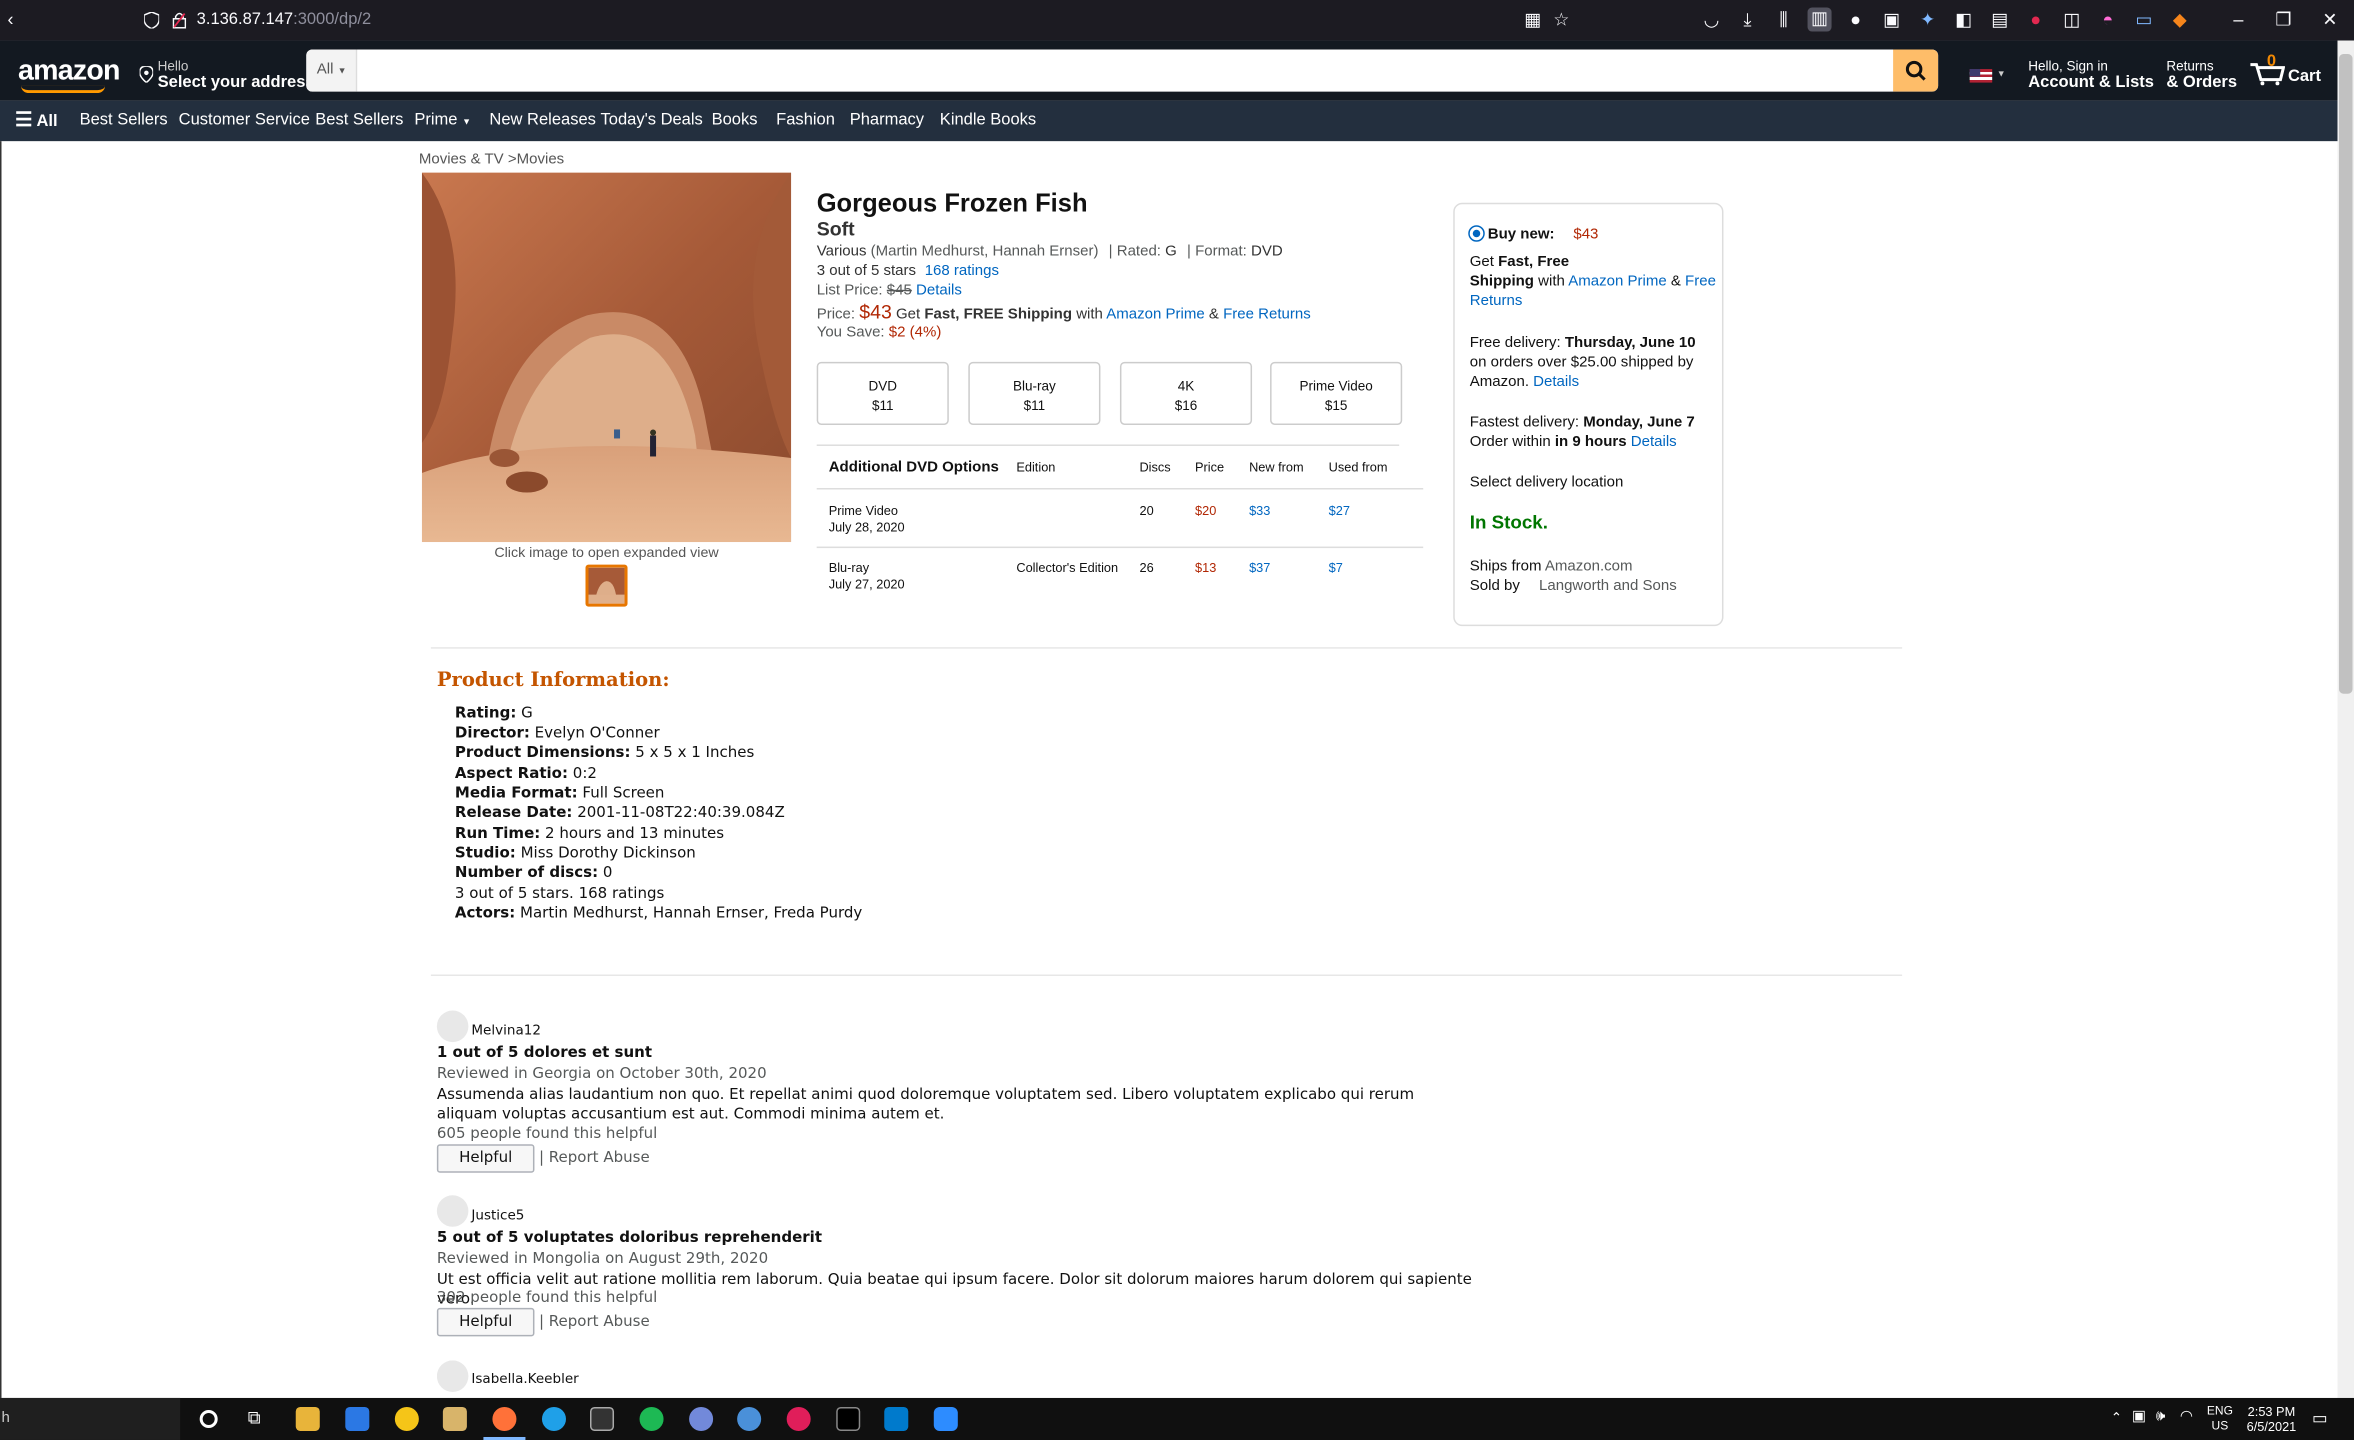  Describe the element at coordinates (454, 1418) in the screenshot. I see `notes-icon` at that location.